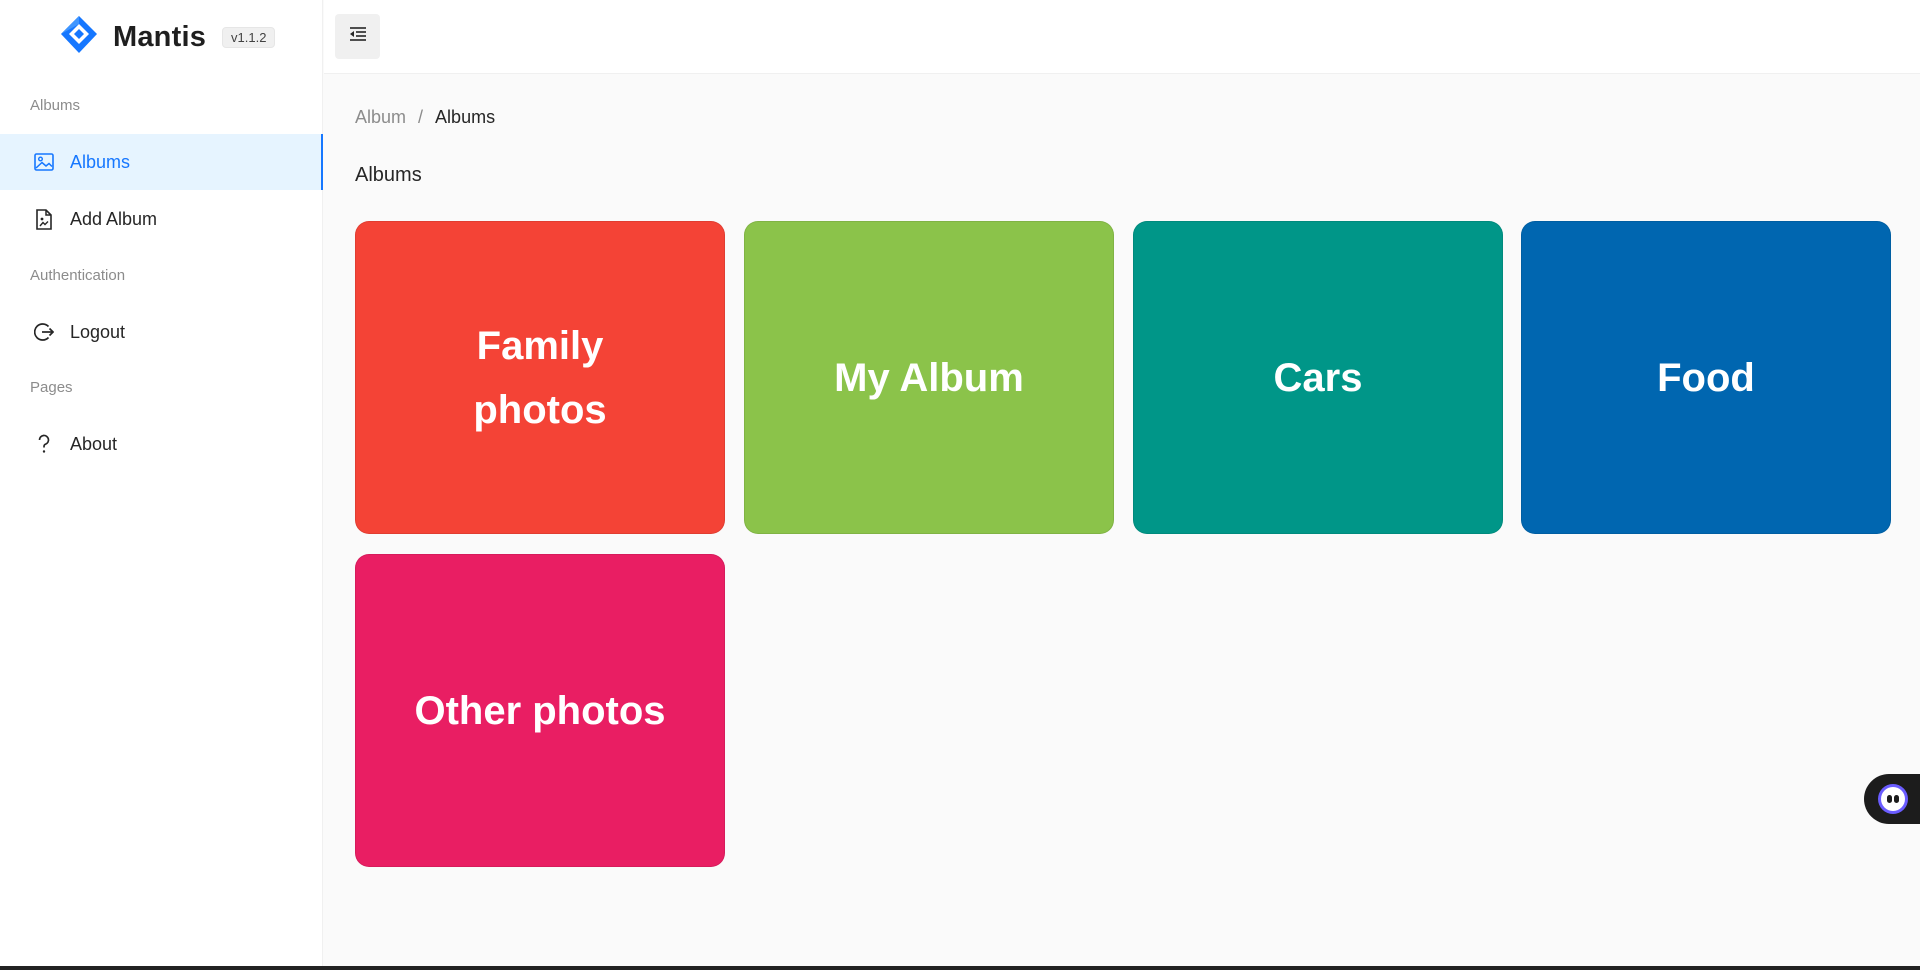 This screenshot has height=970, width=1920. Describe the element at coordinates (78, 275) in the screenshot. I see `nav-group-title-authentication: Authentication` at that location.